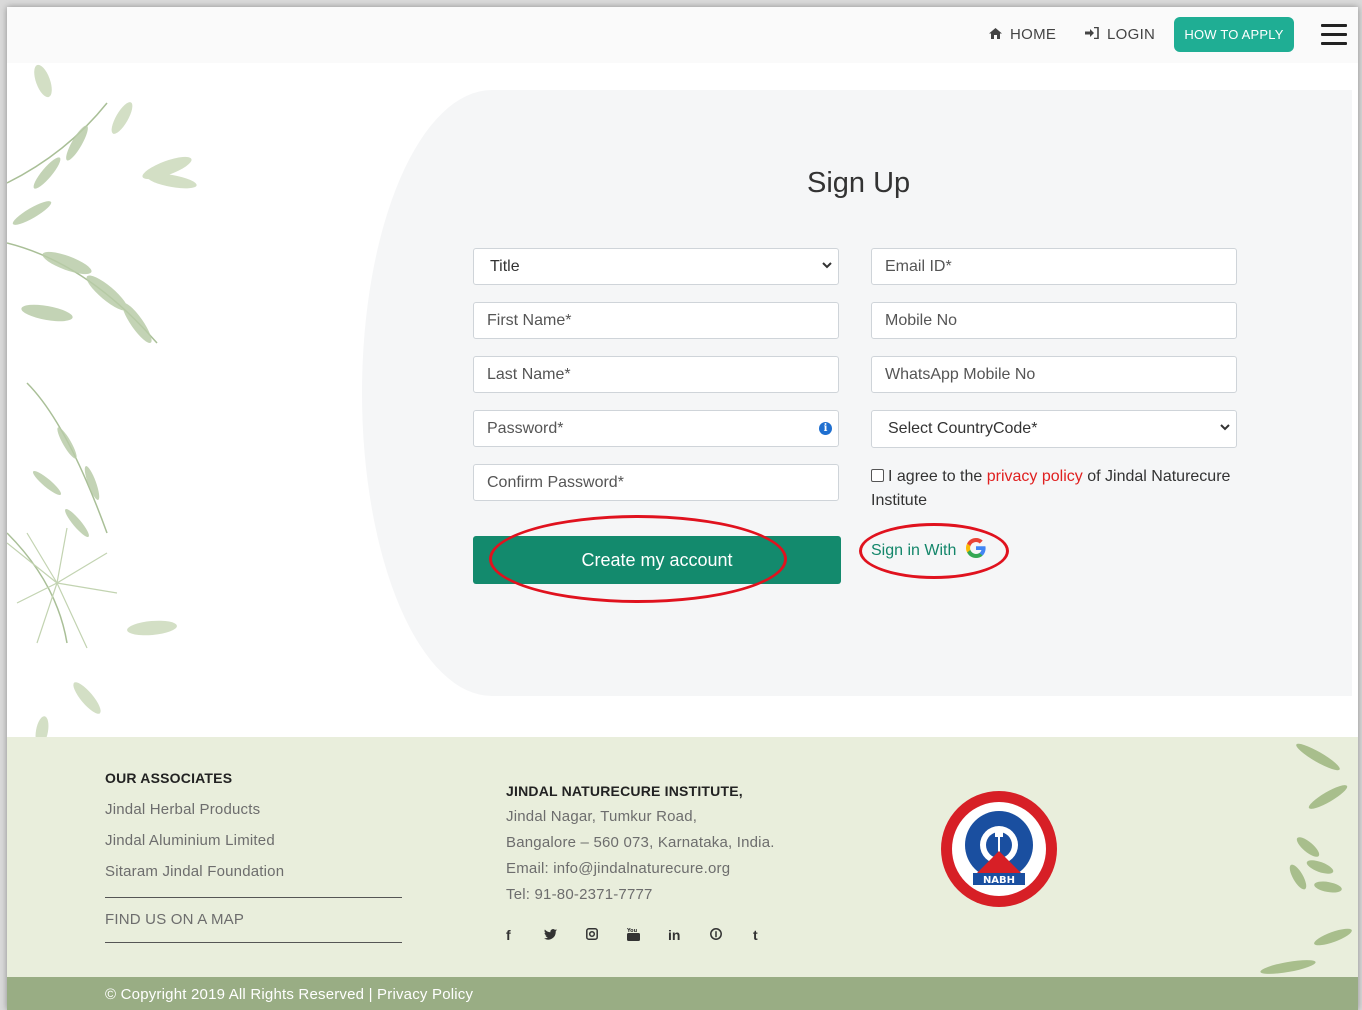 This screenshot has height=1010, width=1362. I want to click on country-code-select: Select CountryCode*, so click(1054, 429).